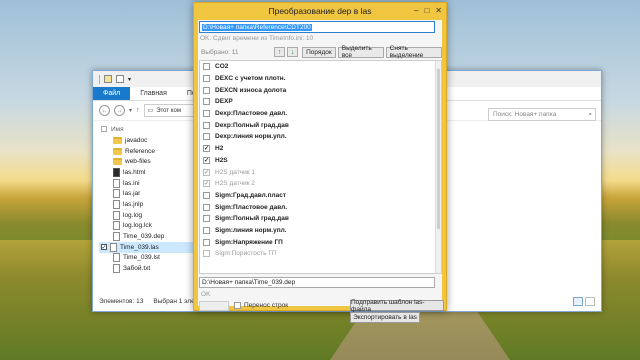 The image size is (640, 360). What do you see at coordinates (222, 67) in the screenshot?
I see `channel-label: CO2` at bounding box center [222, 67].